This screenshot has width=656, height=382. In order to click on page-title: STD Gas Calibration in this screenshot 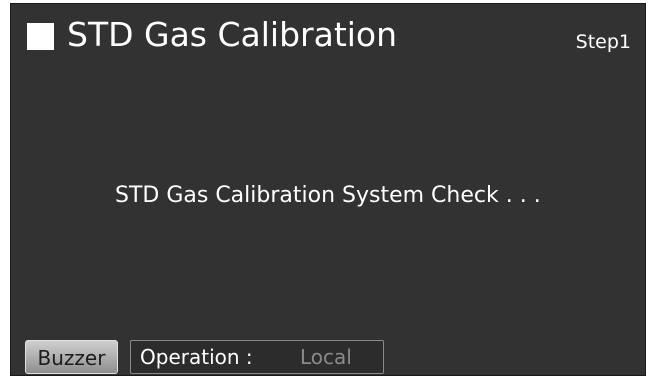, I will do `click(232, 34)`.